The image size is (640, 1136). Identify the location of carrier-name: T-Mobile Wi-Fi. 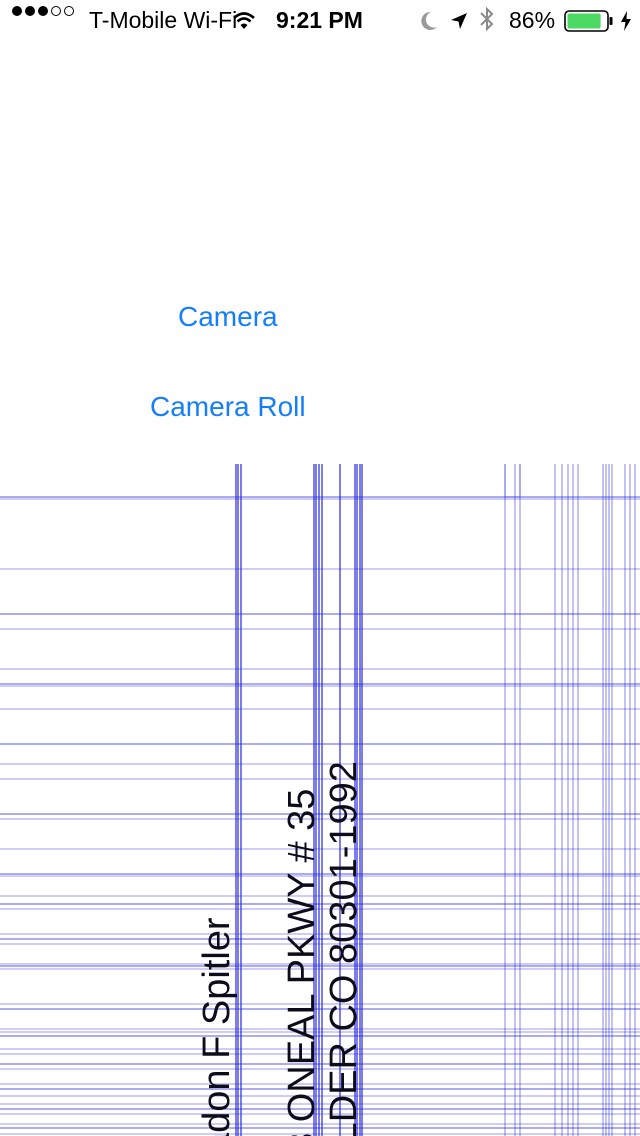
(163, 20).